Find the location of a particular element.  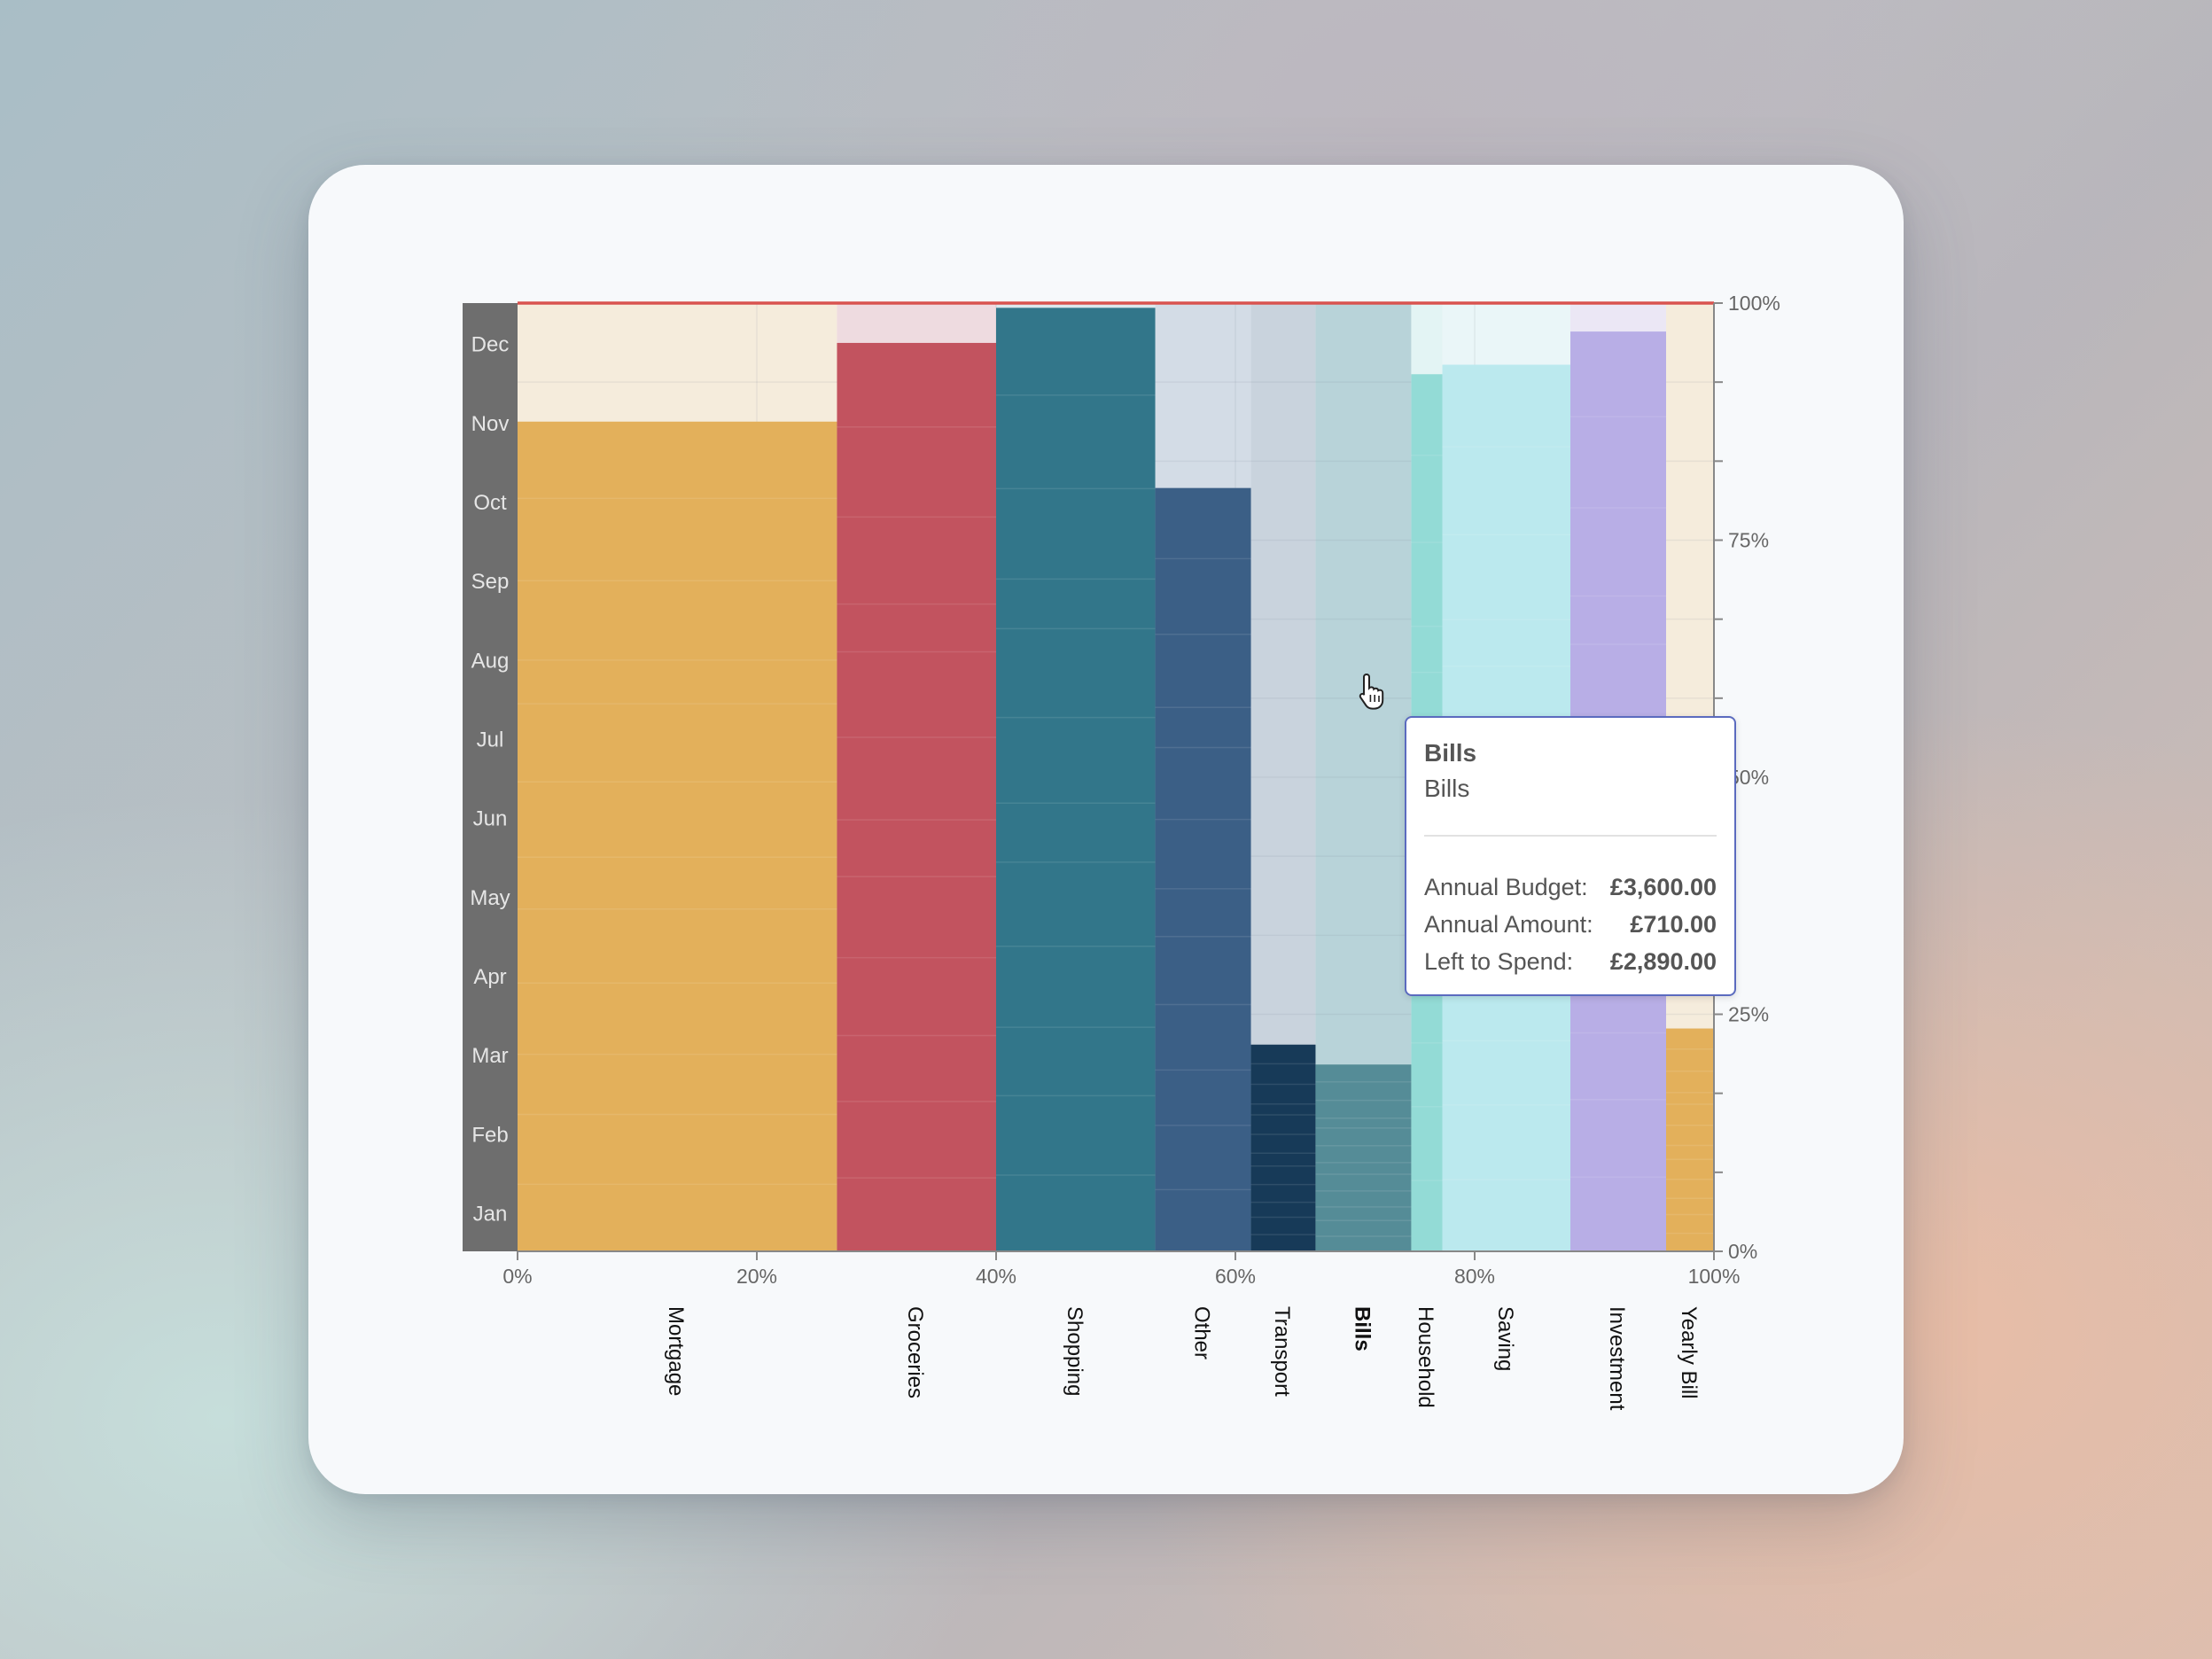

tooltip-row-annual-amount: Annual Amount: £710.00 is located at coordinates (1570, 924).